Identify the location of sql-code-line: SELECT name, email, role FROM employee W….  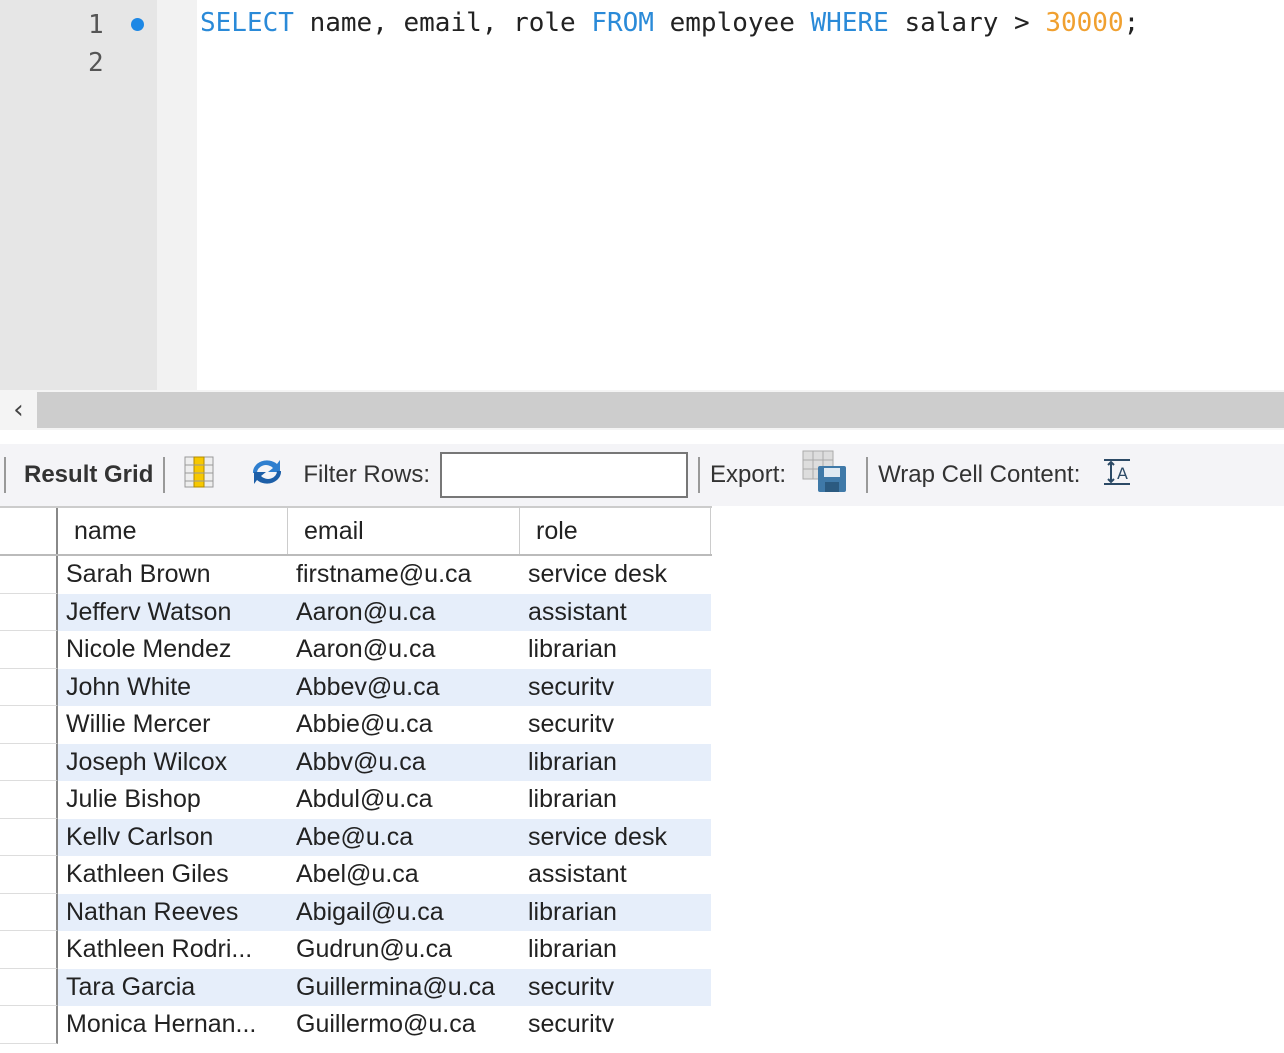
(669, 23).